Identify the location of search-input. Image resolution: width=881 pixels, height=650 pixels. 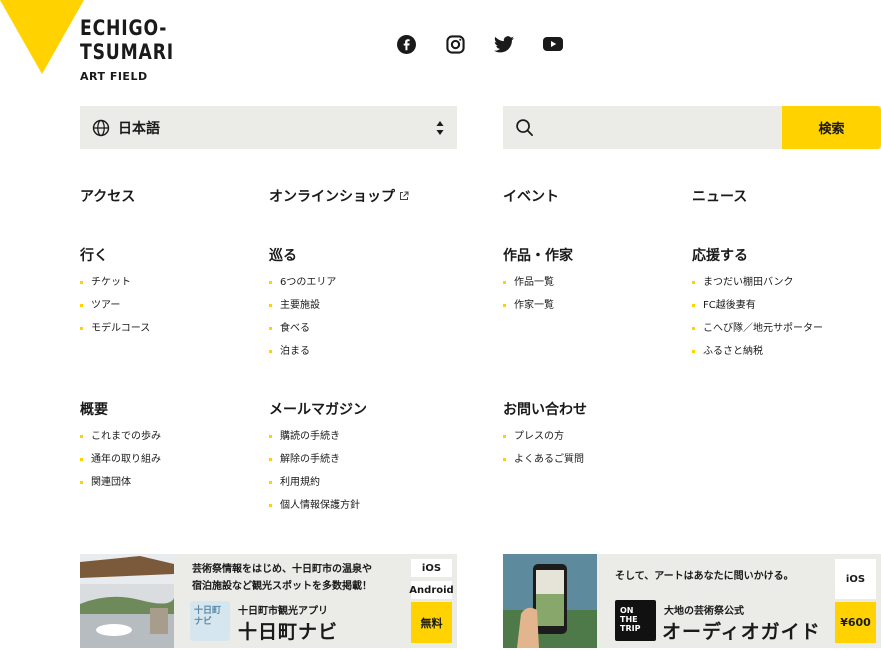
(661, 127).